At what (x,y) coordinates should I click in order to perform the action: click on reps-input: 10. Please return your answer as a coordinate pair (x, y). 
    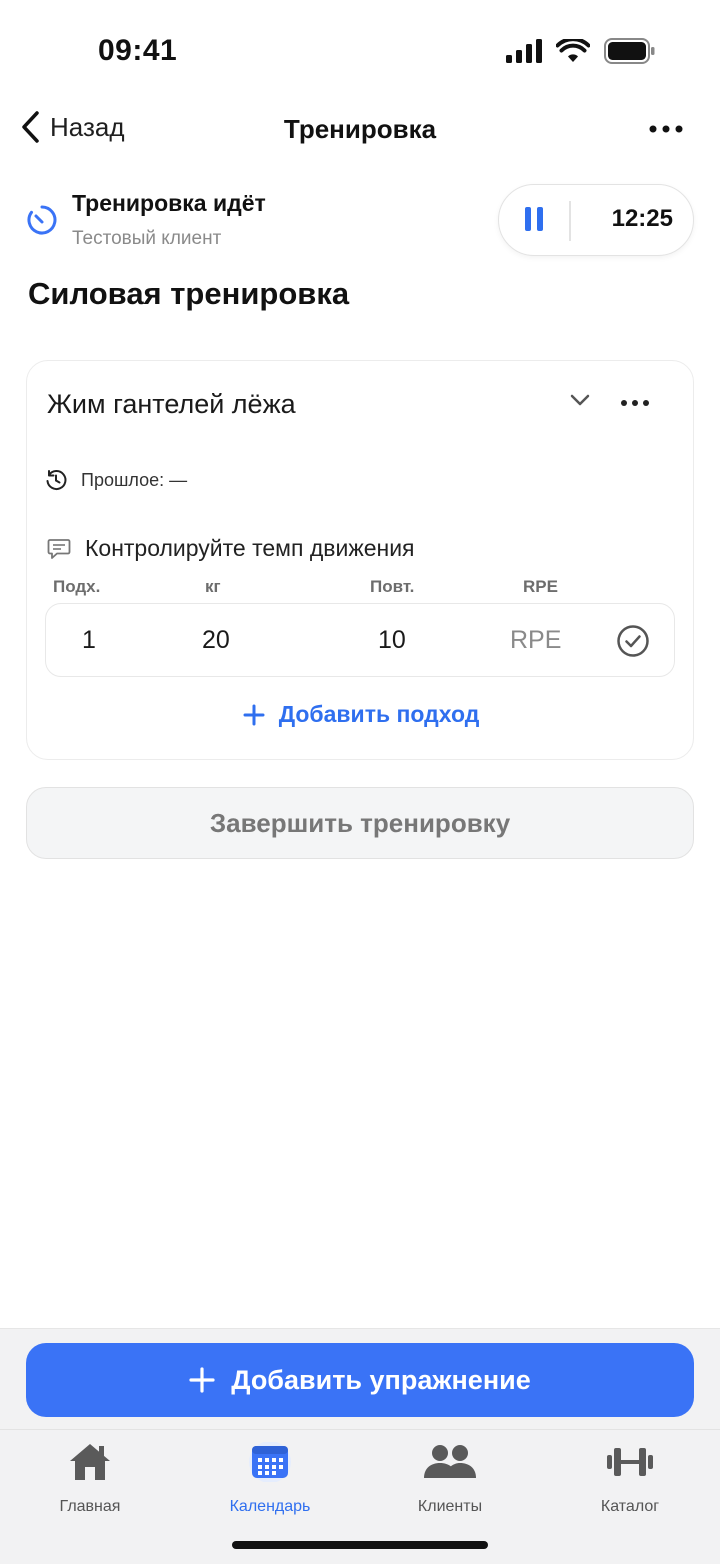
    Looking at the image, I should click on (392, 640).